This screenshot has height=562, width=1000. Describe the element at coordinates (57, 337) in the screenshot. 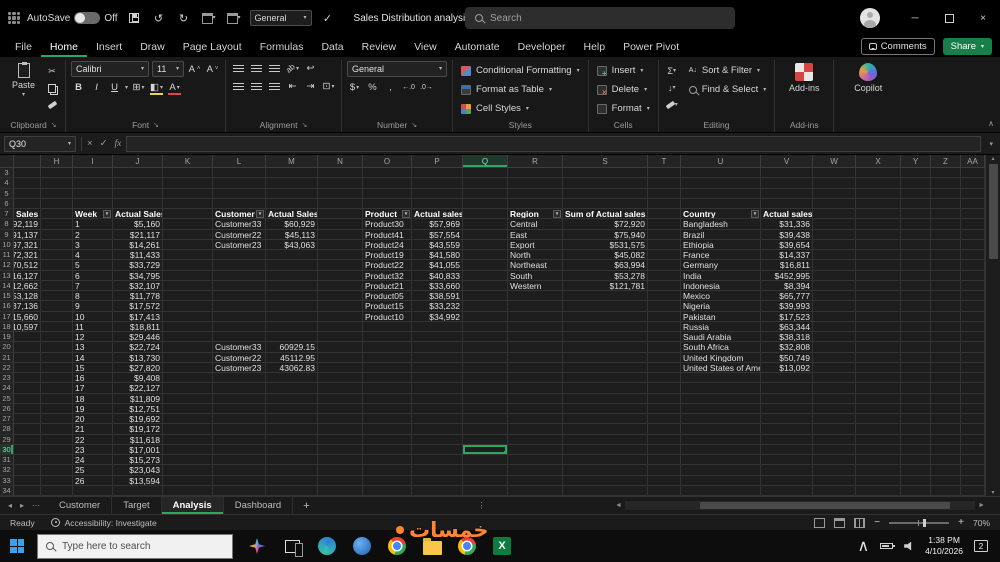

I see `cell-H19` at that location.